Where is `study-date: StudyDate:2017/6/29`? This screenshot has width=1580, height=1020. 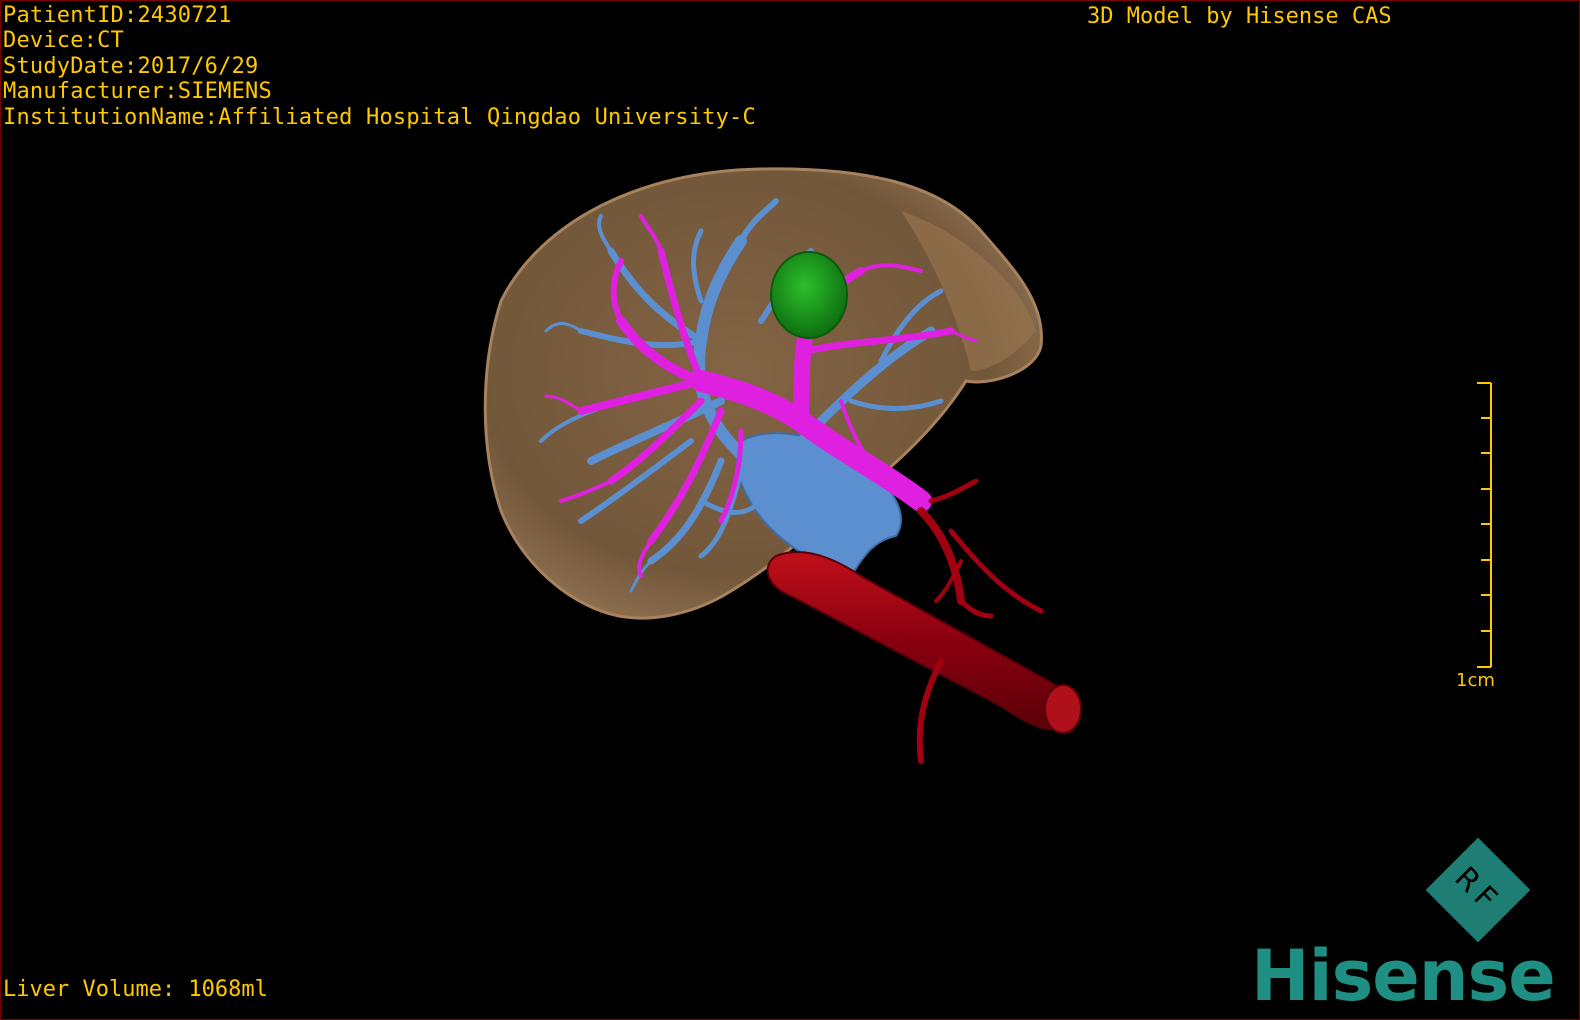
study-date: StudyDate:2017/6/29 is located at coordinates (131, 66).